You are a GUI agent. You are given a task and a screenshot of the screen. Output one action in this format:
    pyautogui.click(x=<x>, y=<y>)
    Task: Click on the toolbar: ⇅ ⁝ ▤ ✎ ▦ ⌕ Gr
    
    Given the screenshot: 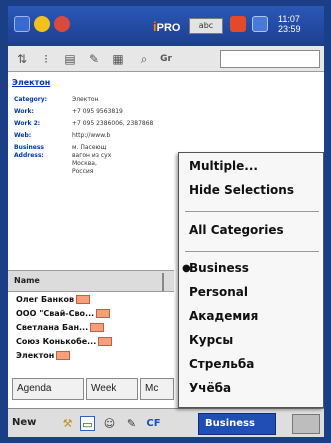 What is the action you would take?
    pyautogui.click(x=166, y=59)
    